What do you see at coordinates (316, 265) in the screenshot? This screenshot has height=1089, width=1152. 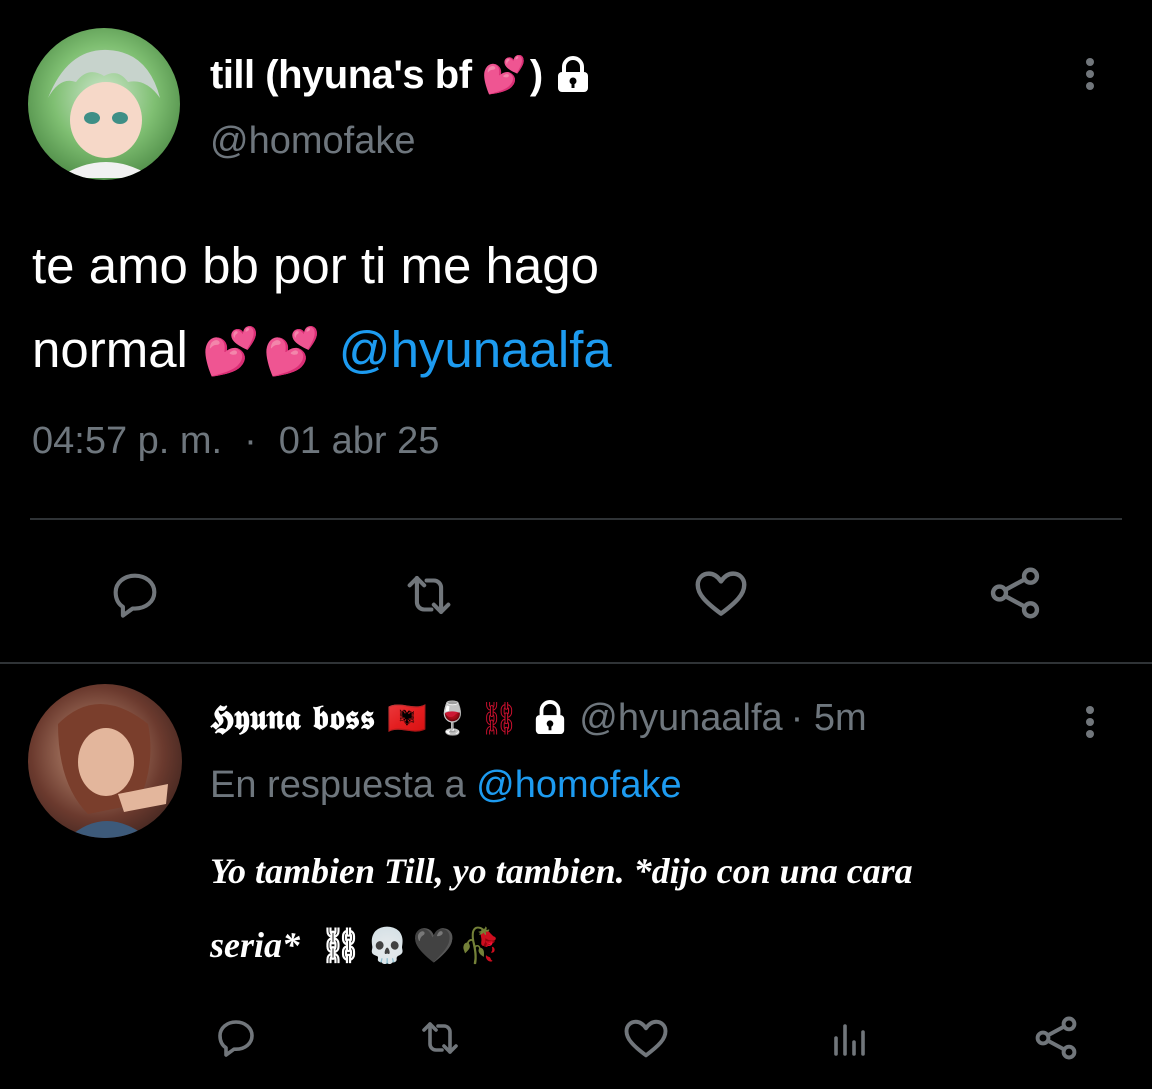 I see `tweet-text-line1: te amo bb por ti me hago` at bounding box center [316, 265].